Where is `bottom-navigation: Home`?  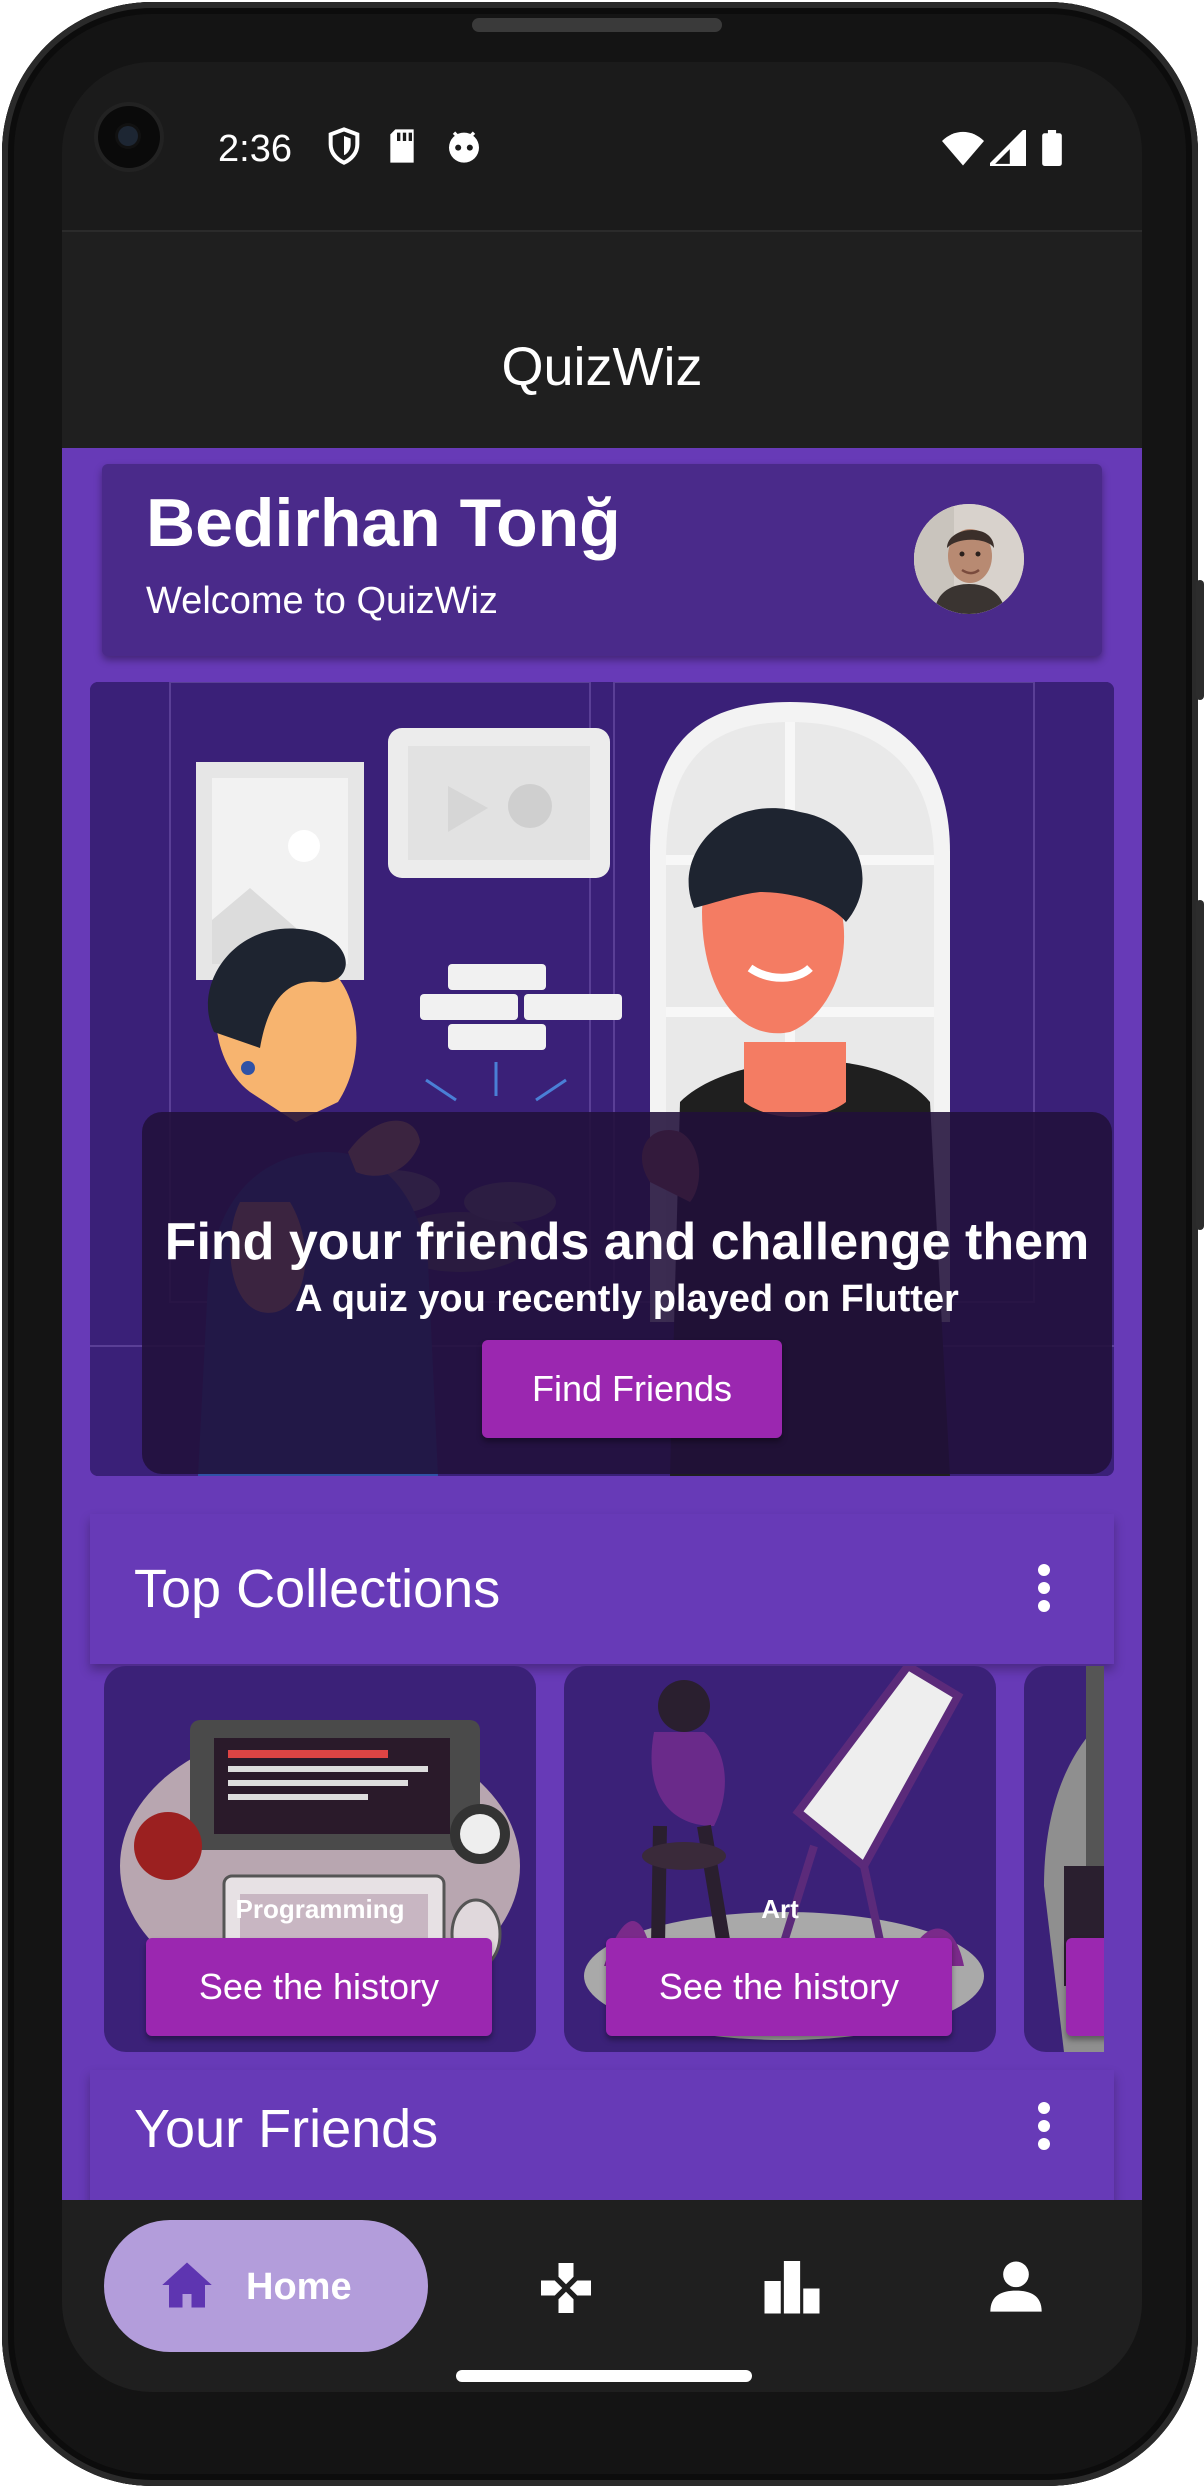 bottom-navigation: Home is located at coordinates (602, 2296).